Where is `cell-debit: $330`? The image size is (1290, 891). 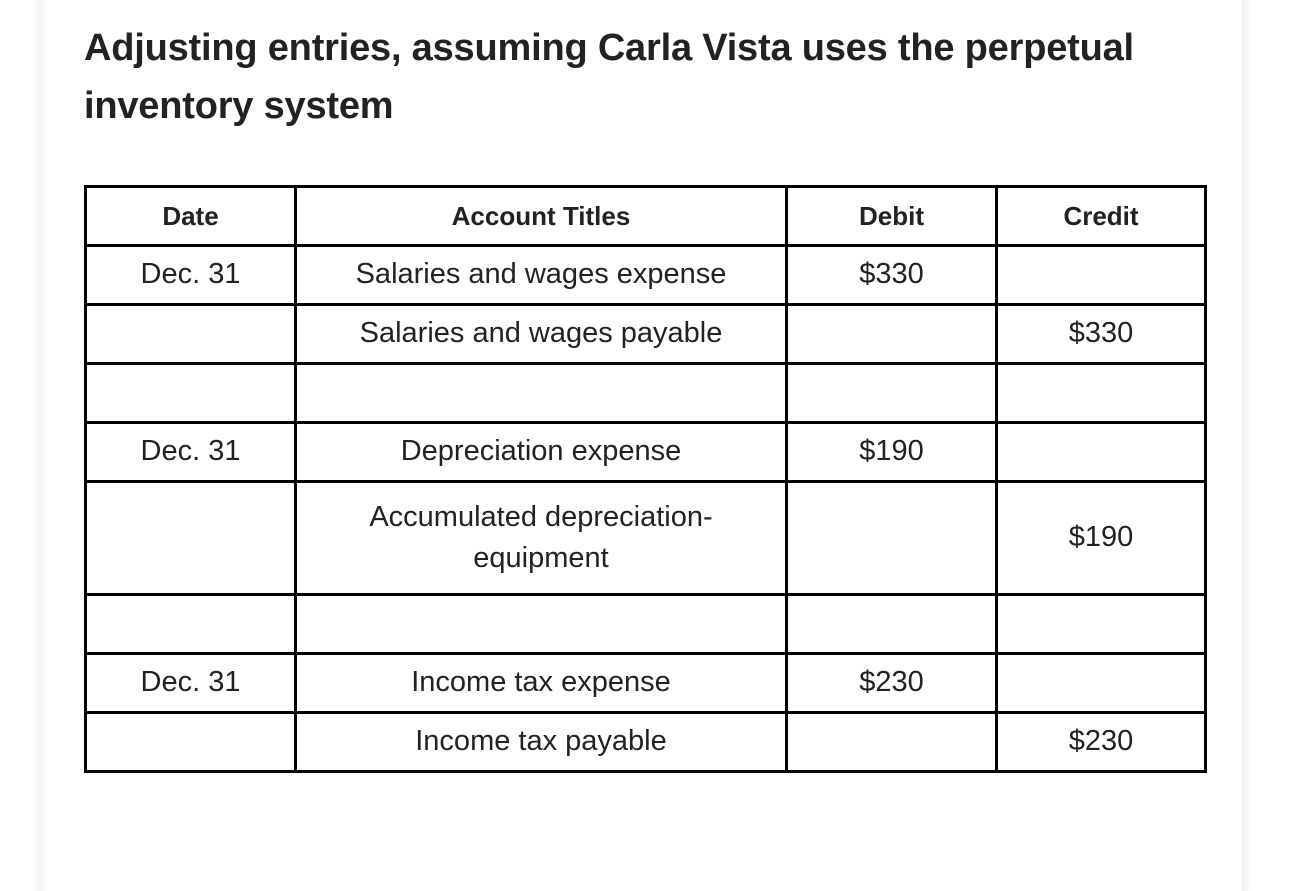 cell-debit: $330 is located at coordinates (891, 275).